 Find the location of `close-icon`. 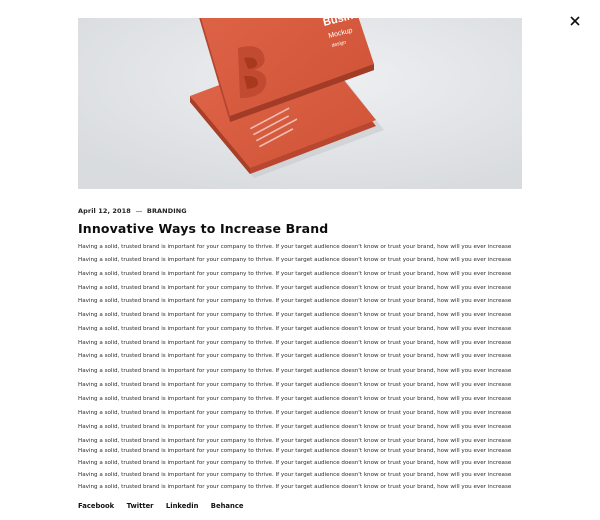

close-icon is located at coordinates (575, 21).